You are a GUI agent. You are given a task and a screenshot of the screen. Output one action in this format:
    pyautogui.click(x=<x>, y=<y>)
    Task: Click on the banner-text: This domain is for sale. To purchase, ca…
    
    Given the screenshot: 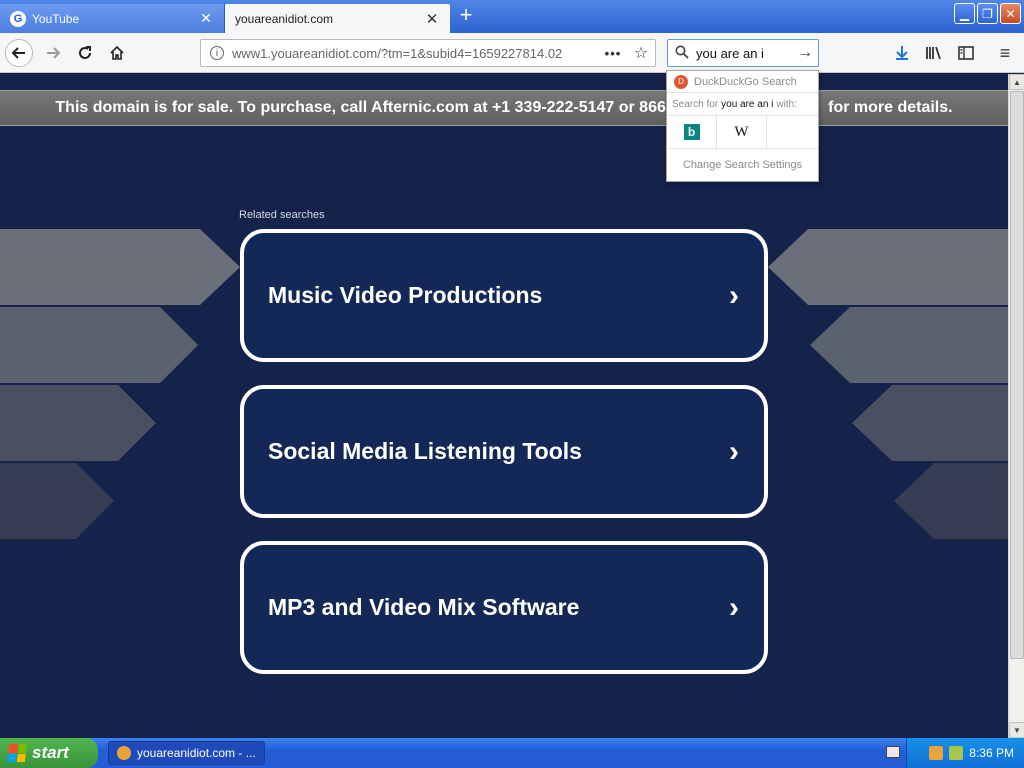 What is the action you would take?
    pyautogui.click(x=504, y=109)
    